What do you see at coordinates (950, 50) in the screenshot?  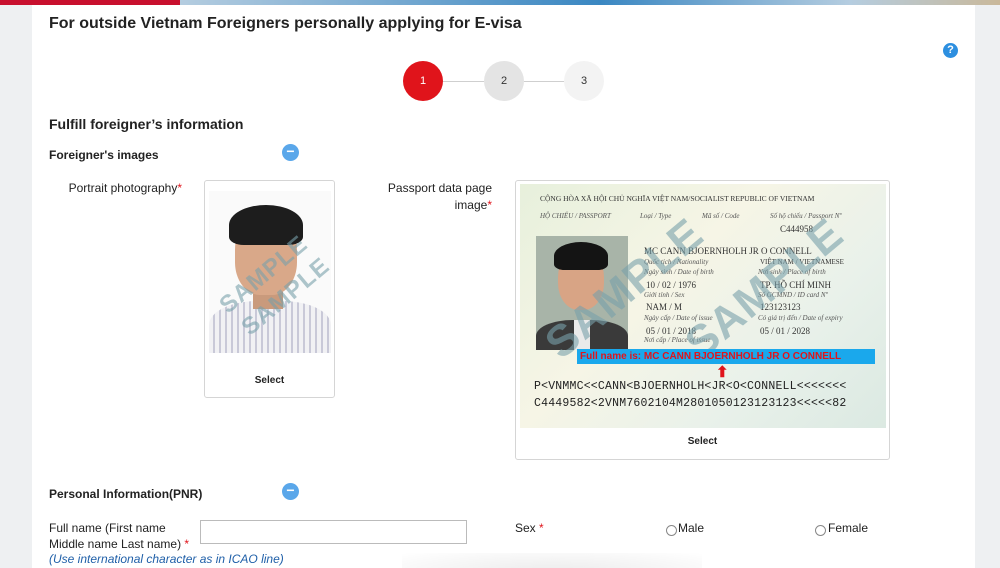 I see `help-icon: ?` at bounding box center [950, 50].